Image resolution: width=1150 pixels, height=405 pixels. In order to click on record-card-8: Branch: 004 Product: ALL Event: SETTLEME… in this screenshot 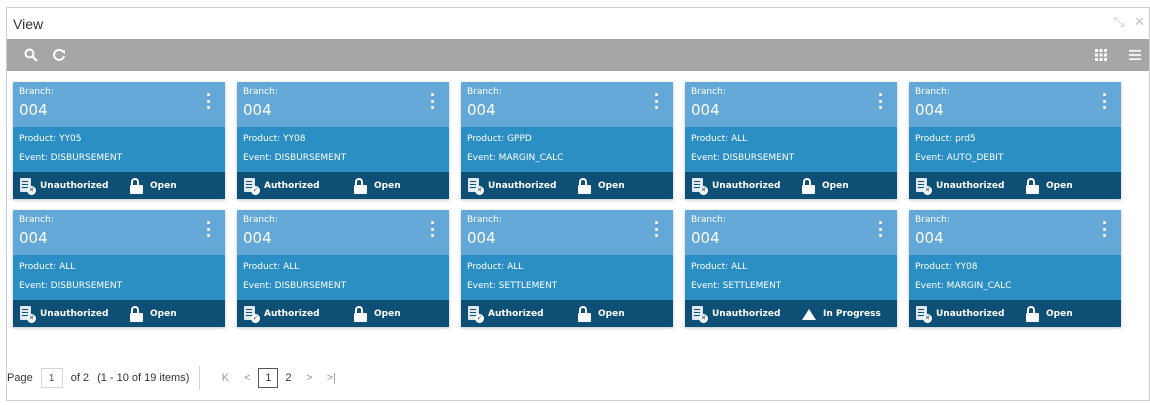, I will do `click(567, 268)`.